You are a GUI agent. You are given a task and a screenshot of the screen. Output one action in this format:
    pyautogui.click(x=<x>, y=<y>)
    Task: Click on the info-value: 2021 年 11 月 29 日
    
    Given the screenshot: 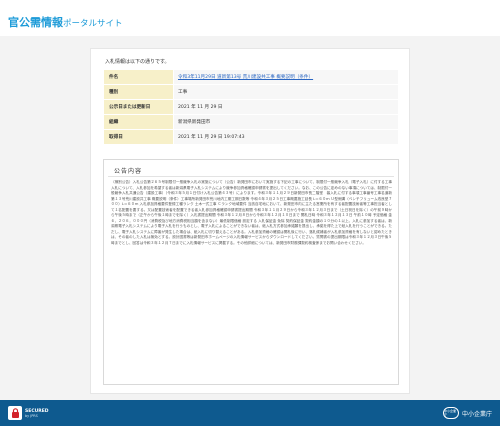 What is the action you would take?
    pyautogui.click(x=286, y=107)
    